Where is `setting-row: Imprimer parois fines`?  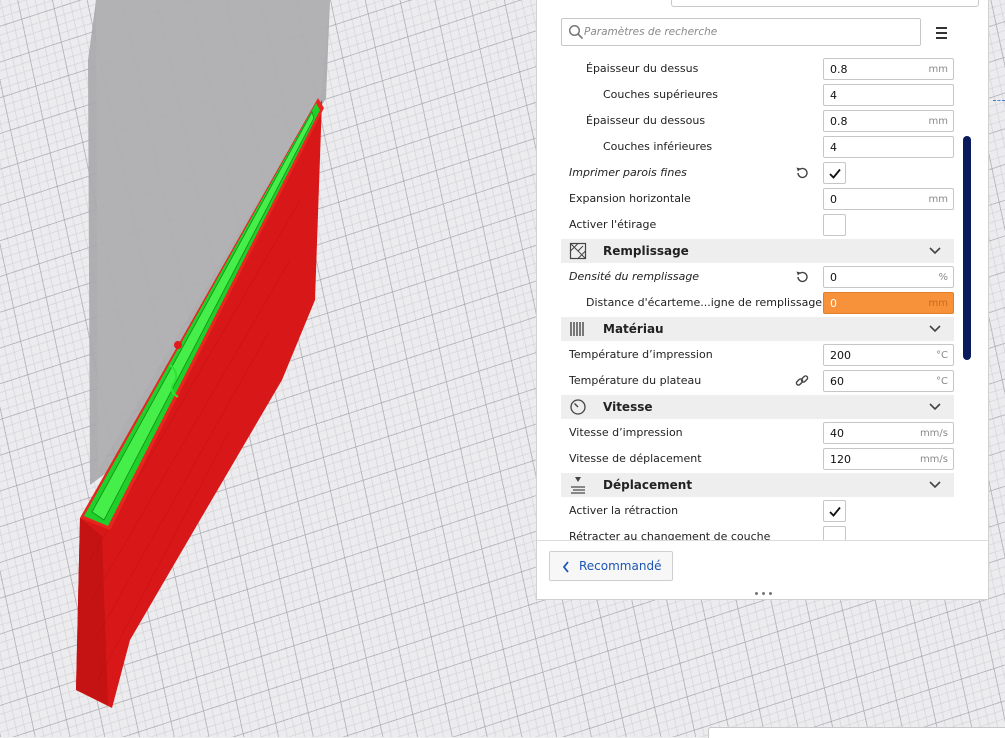
setting-row: Imprimer parois fines is located at coordinates (757, 173).